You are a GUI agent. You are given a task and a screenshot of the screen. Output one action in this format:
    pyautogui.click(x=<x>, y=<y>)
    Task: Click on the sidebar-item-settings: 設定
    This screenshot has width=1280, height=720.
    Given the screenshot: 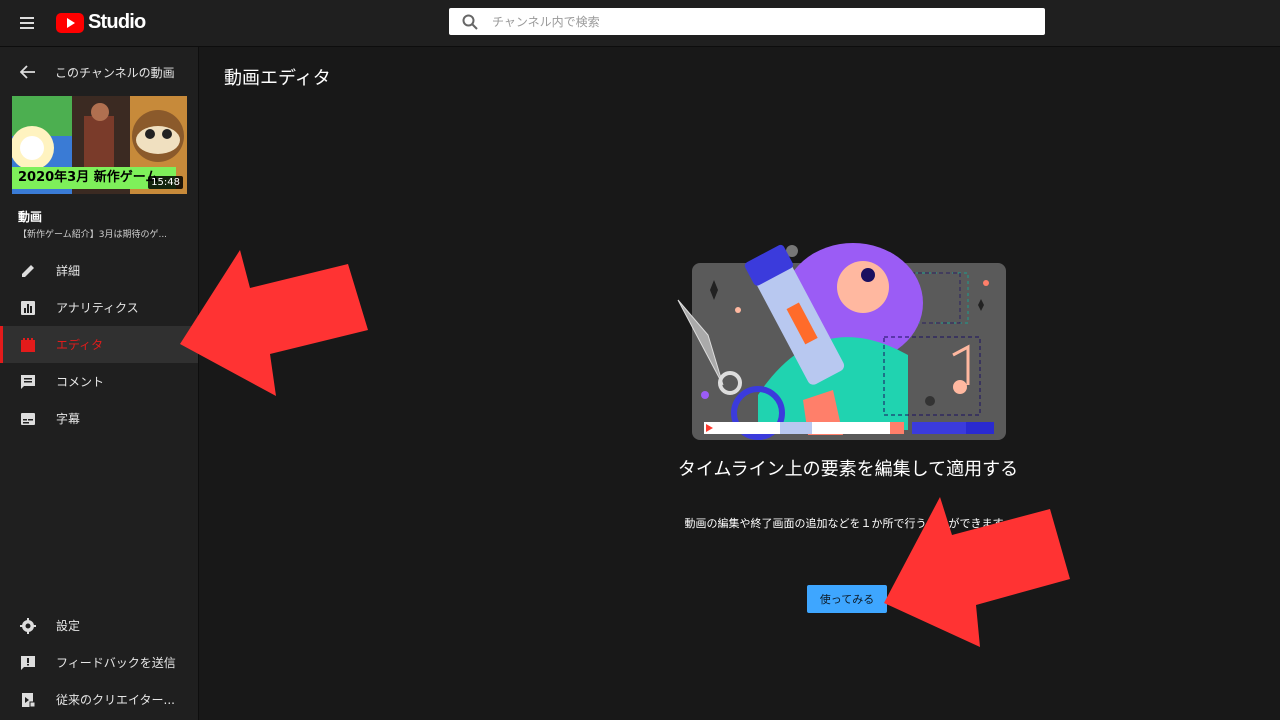 What is the action you would take?
    pyautogui.click(x=99, y=625)
    